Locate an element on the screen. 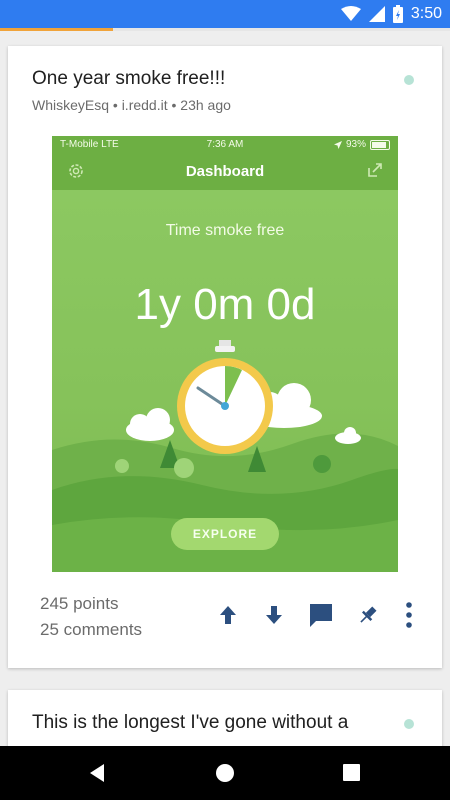 The height and width of the screenshot is (800, 450). comment-button is located at coordinates (321, 615).